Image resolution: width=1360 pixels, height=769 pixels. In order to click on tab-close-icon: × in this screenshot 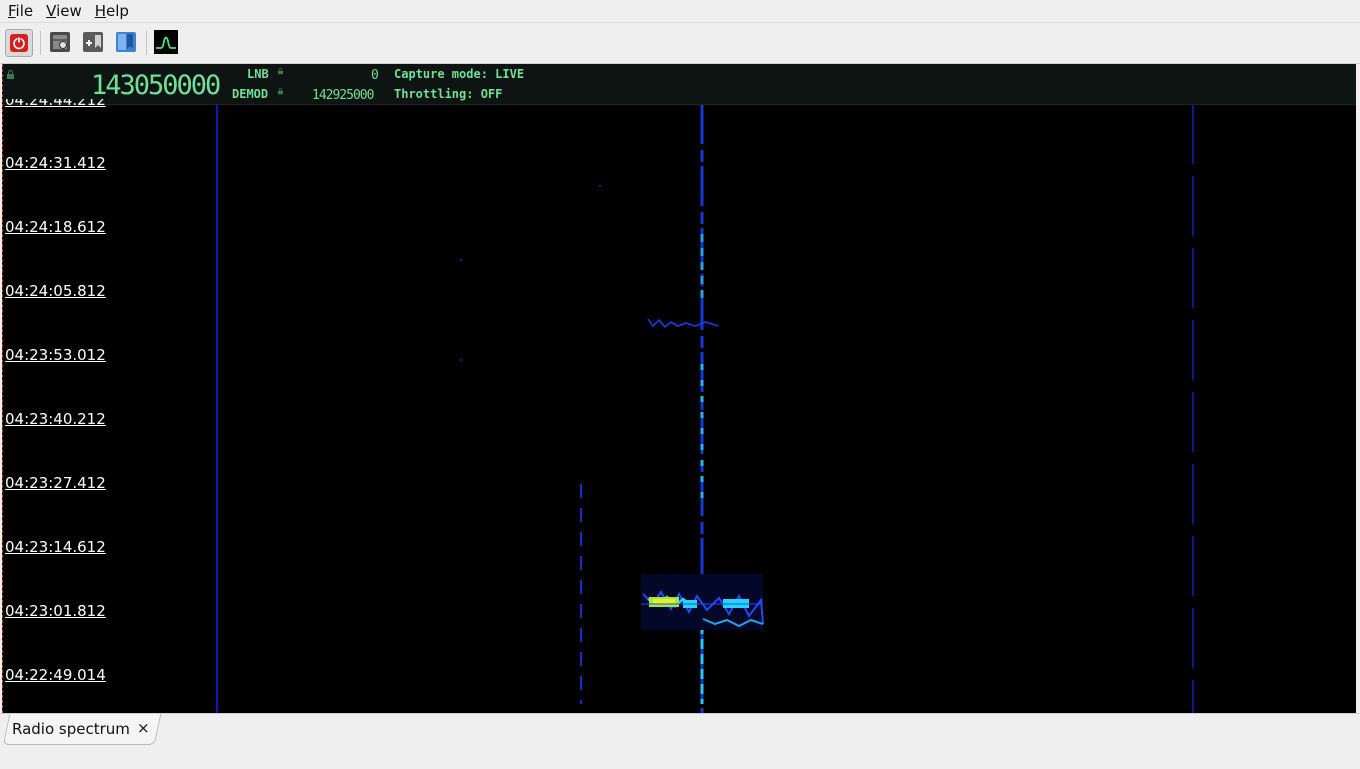, I will do `click(143, 728)`.